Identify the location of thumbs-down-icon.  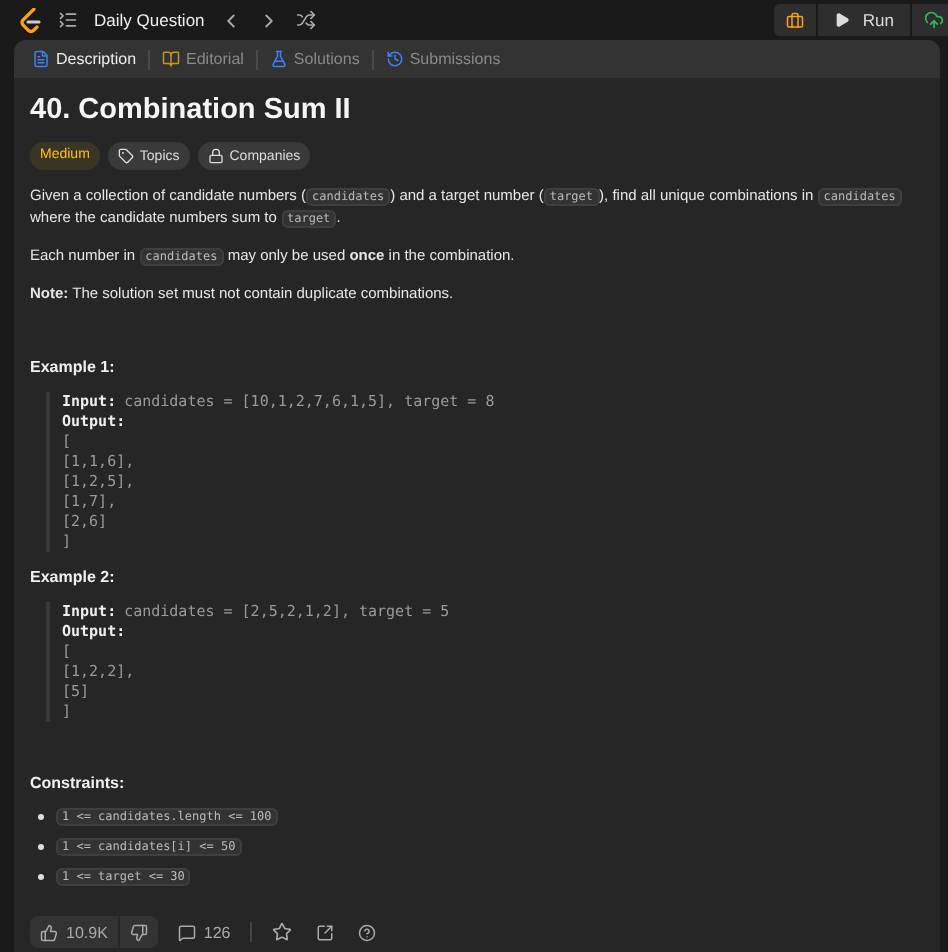
(138, 932).